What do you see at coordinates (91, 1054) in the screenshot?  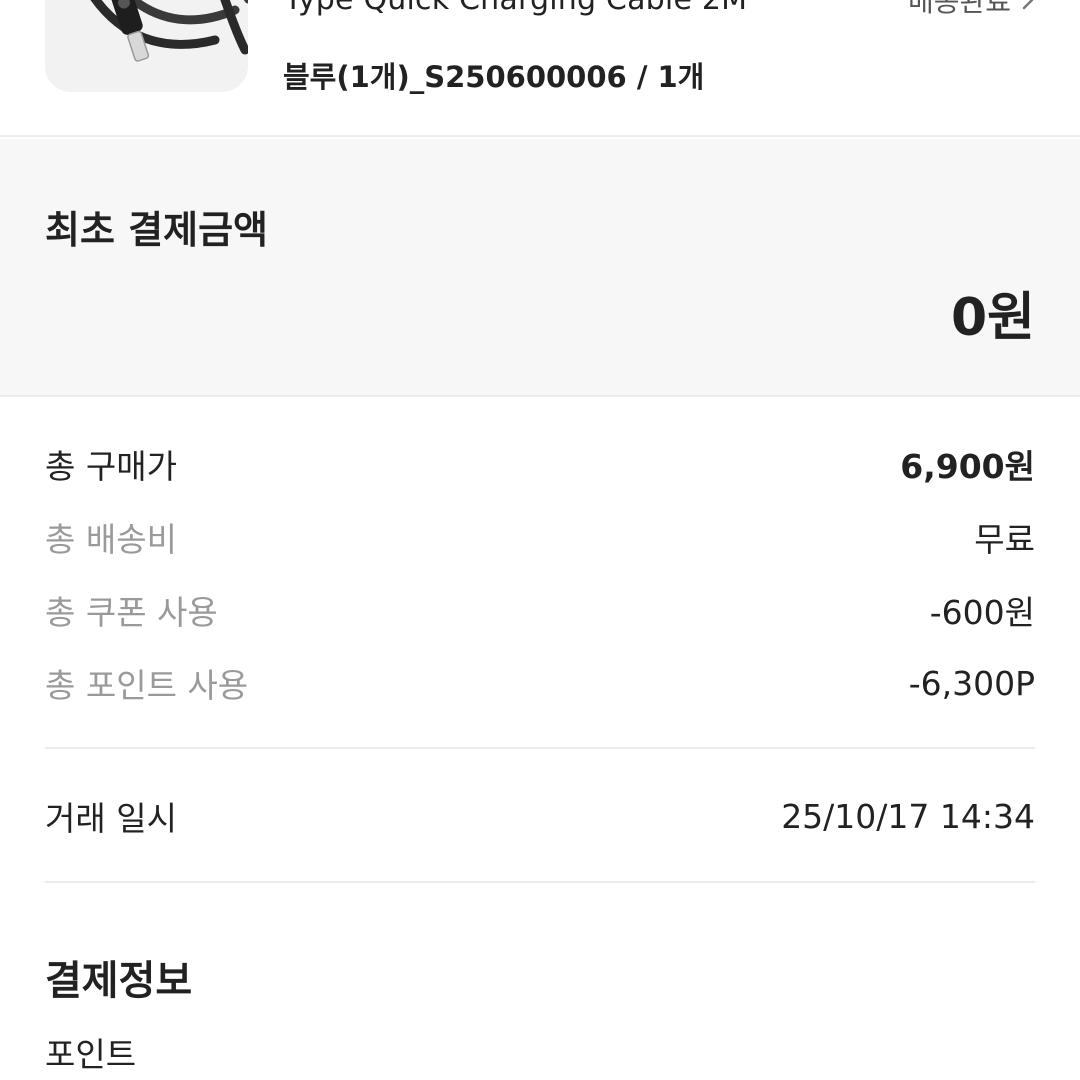 I see `payment-method: 포인트` at bounding box center [91, 1054].